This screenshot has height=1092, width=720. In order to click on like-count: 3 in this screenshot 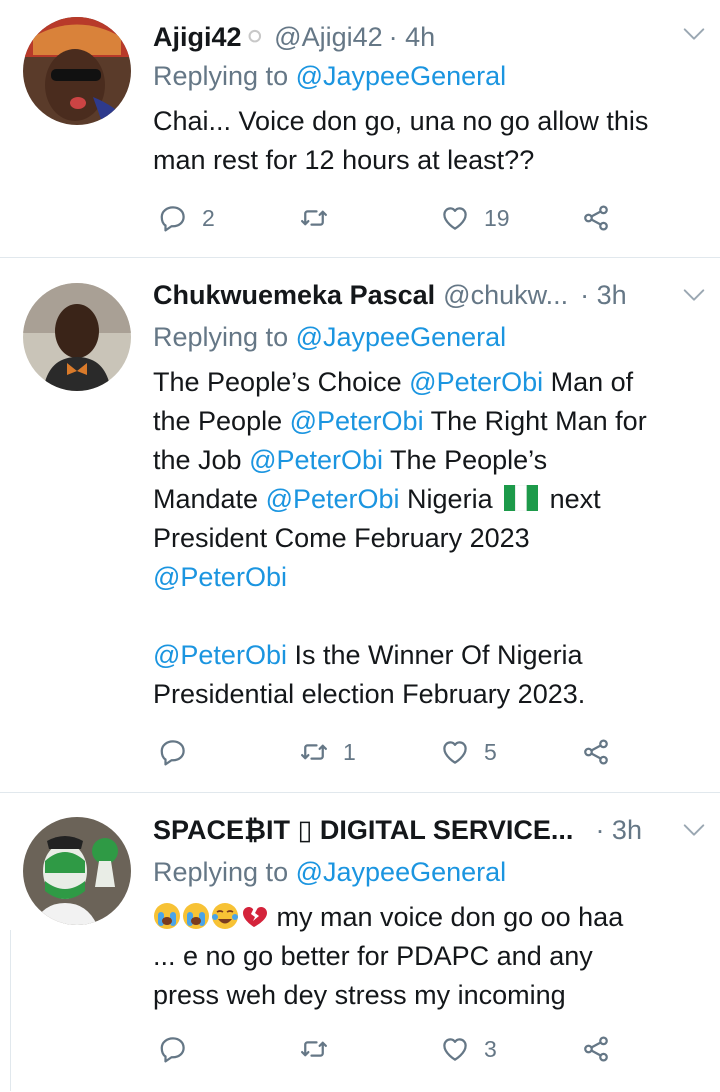, I will do `click(490, 1048)`.